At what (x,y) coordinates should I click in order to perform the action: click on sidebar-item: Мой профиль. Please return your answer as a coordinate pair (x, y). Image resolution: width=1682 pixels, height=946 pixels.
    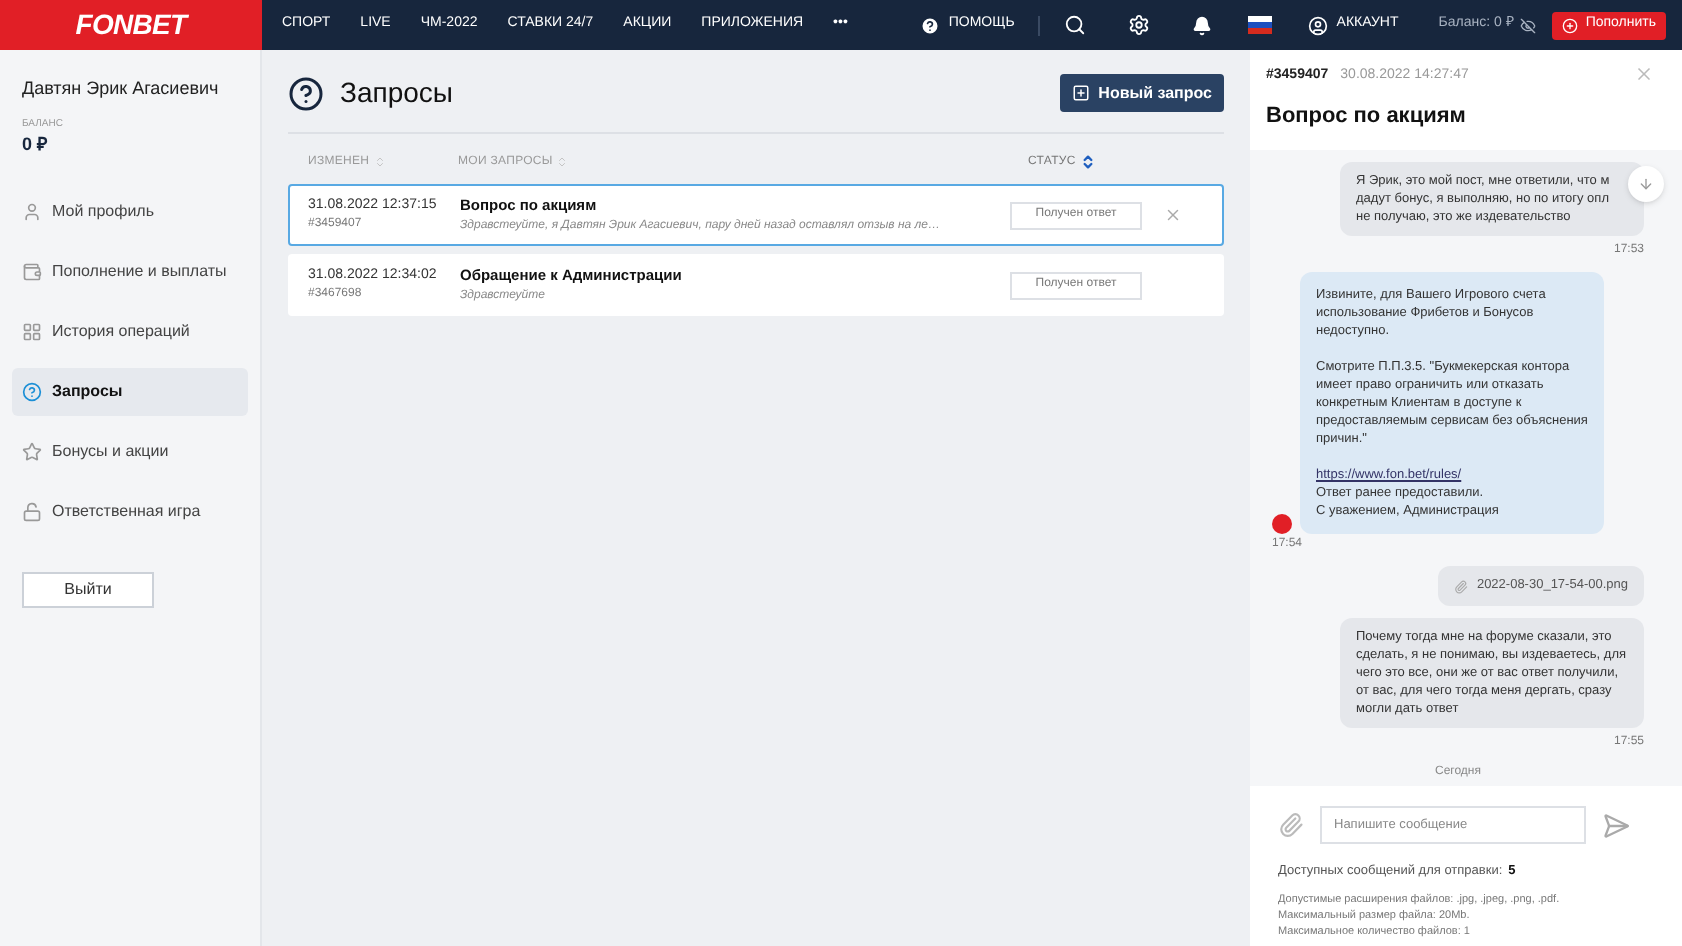
    Looking at the image, I should click on (130, 211).